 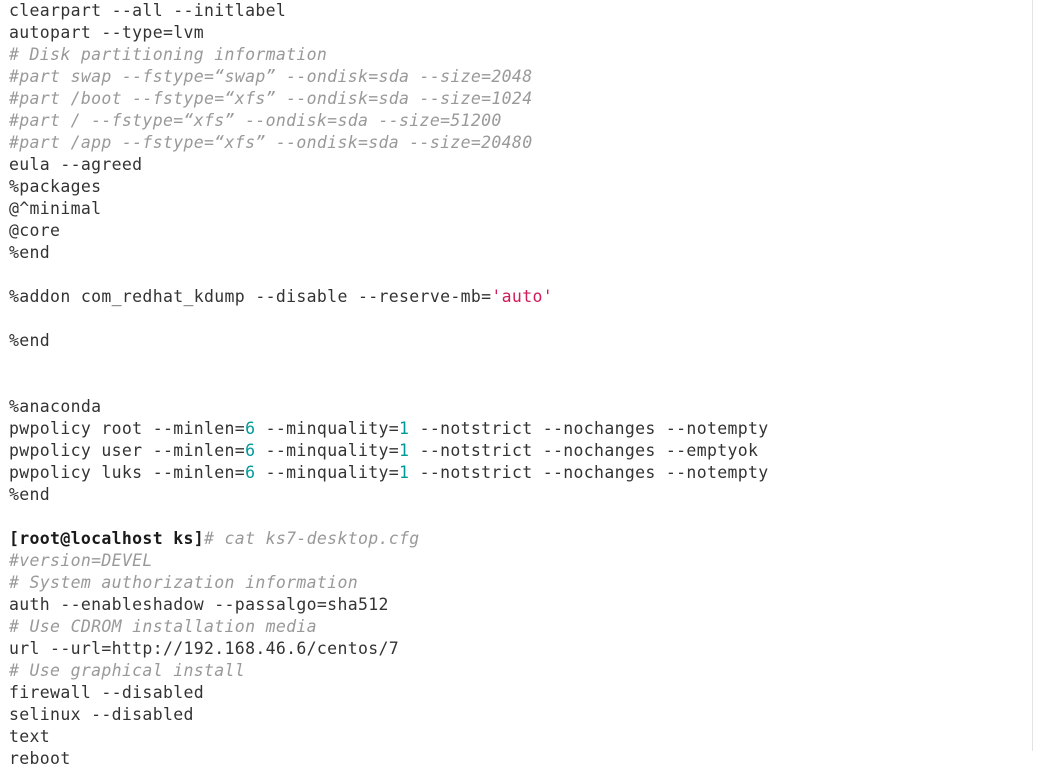 What do you see at coordinates (516, 737) in the screenshot?
I see `code-line: text` at bounding box center [516, 737].